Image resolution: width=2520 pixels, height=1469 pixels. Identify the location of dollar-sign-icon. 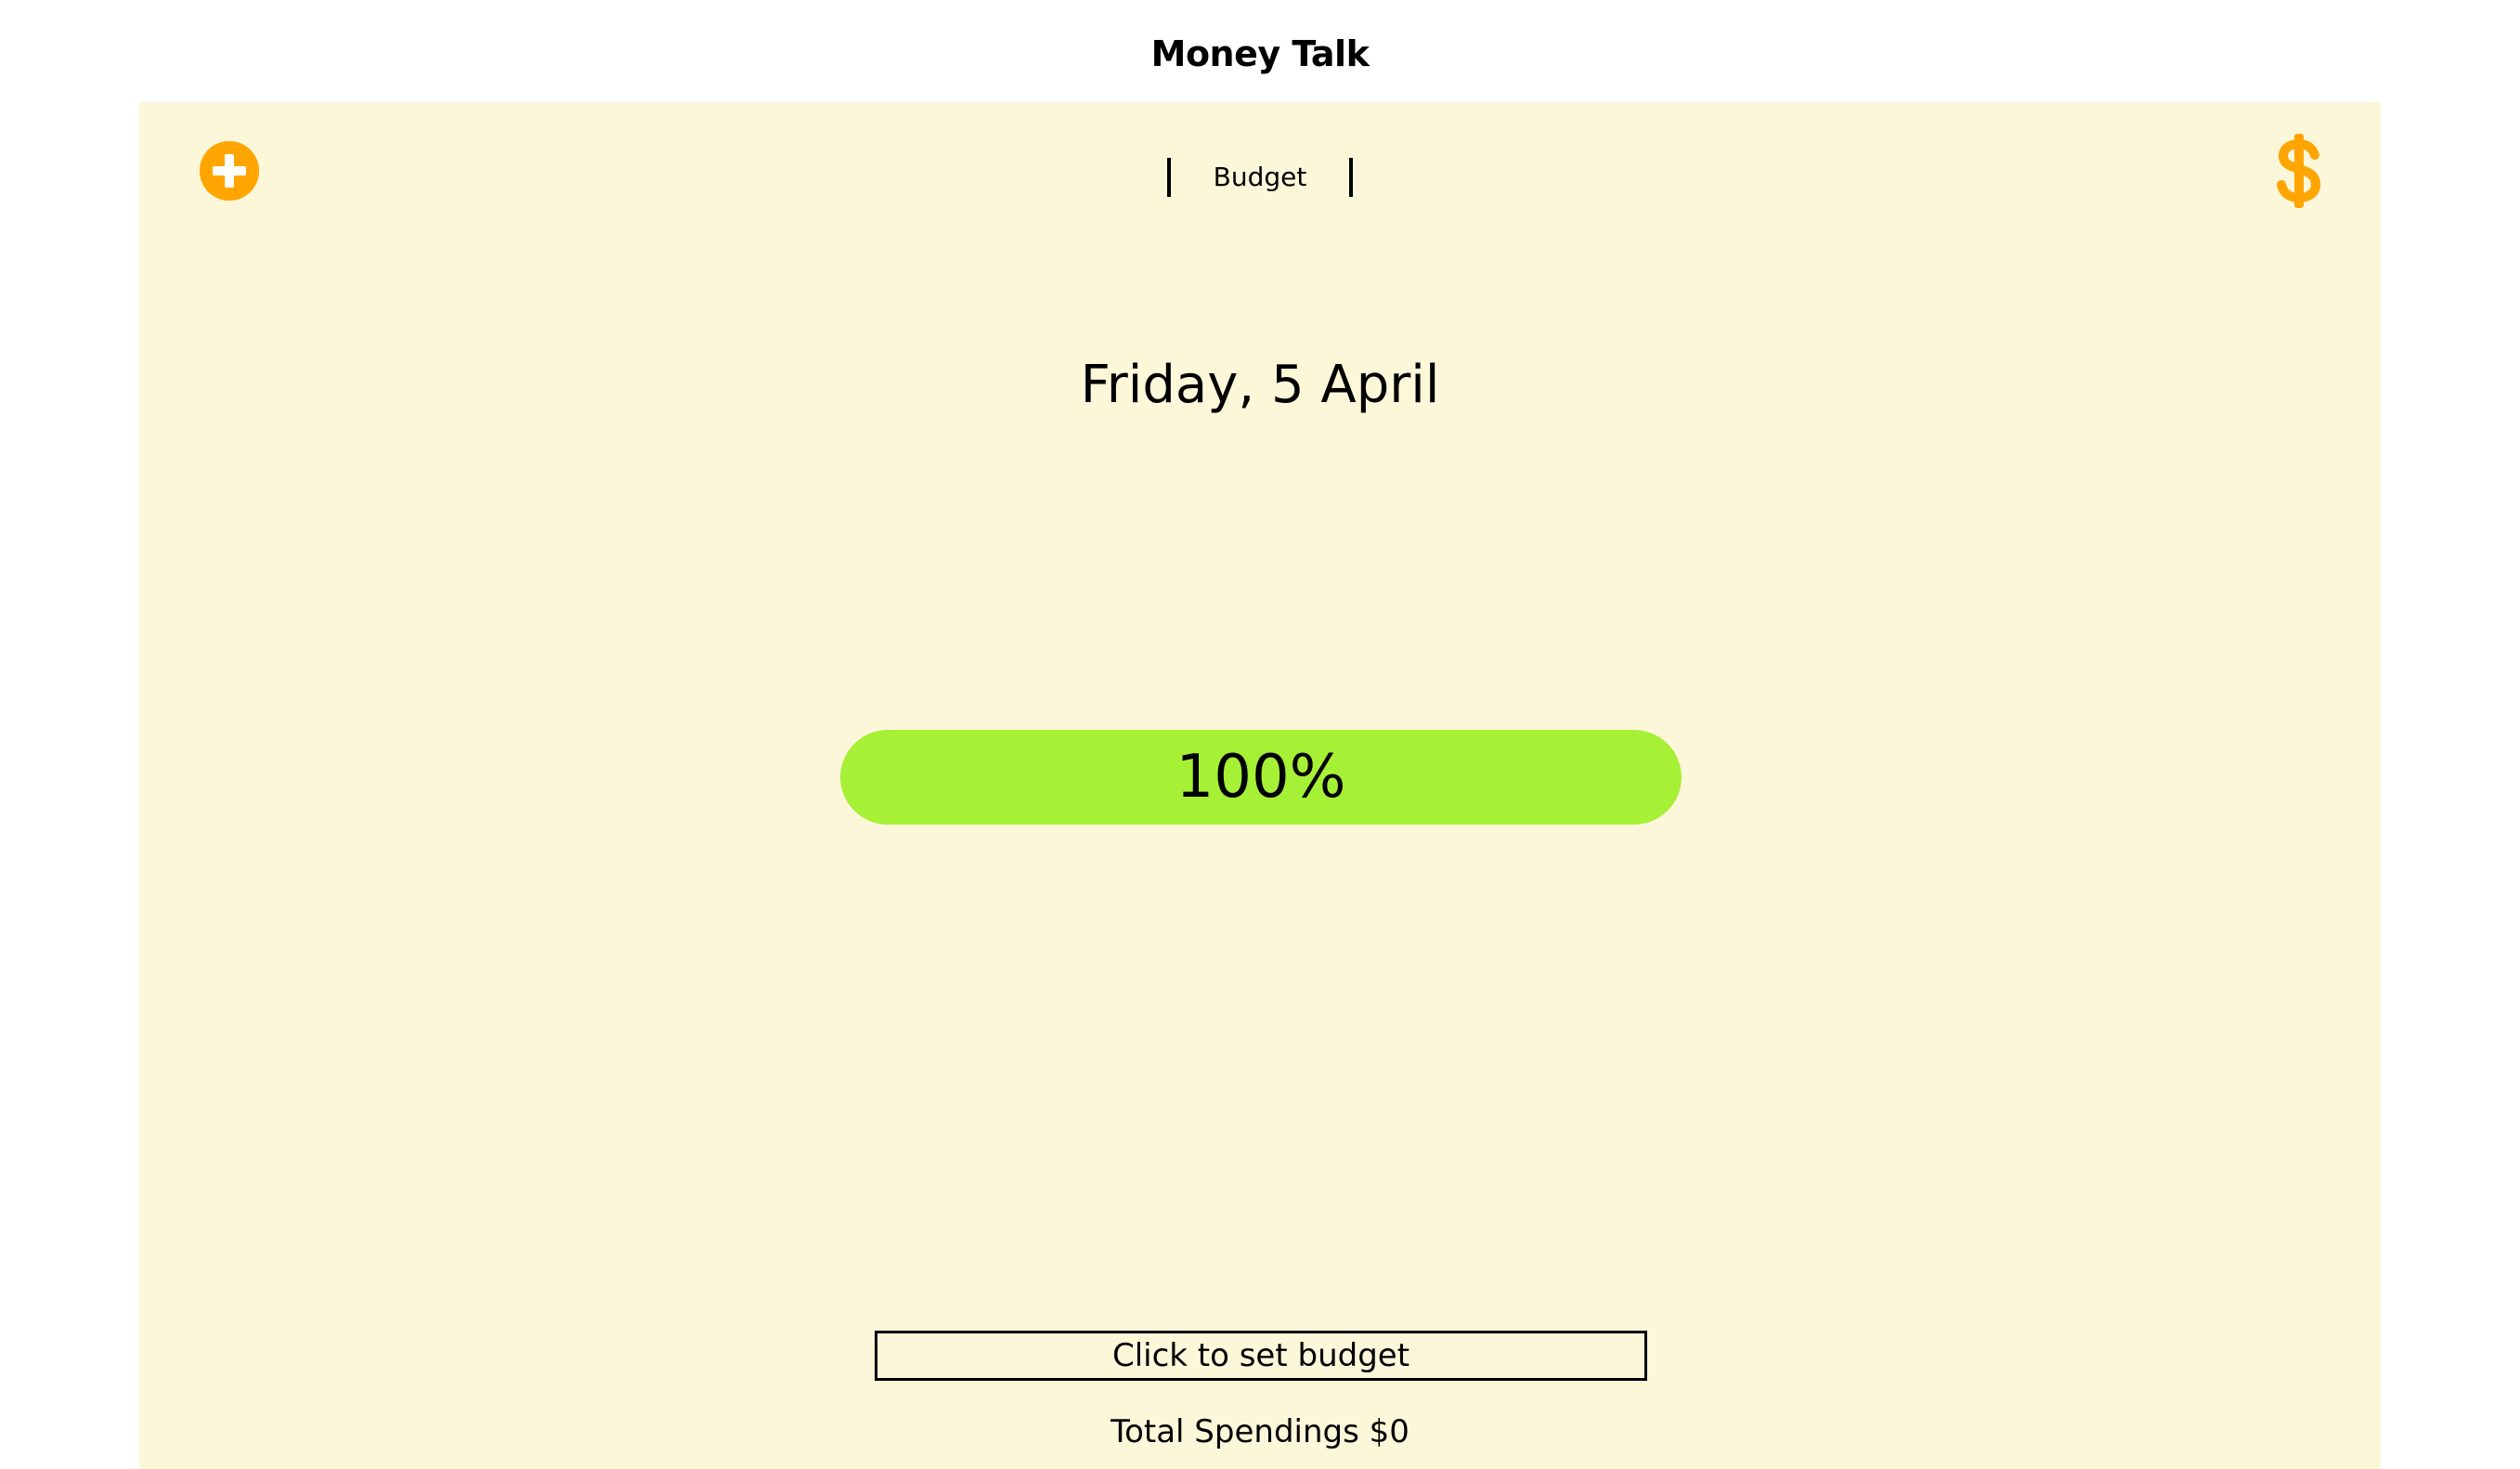
(2299, 171).